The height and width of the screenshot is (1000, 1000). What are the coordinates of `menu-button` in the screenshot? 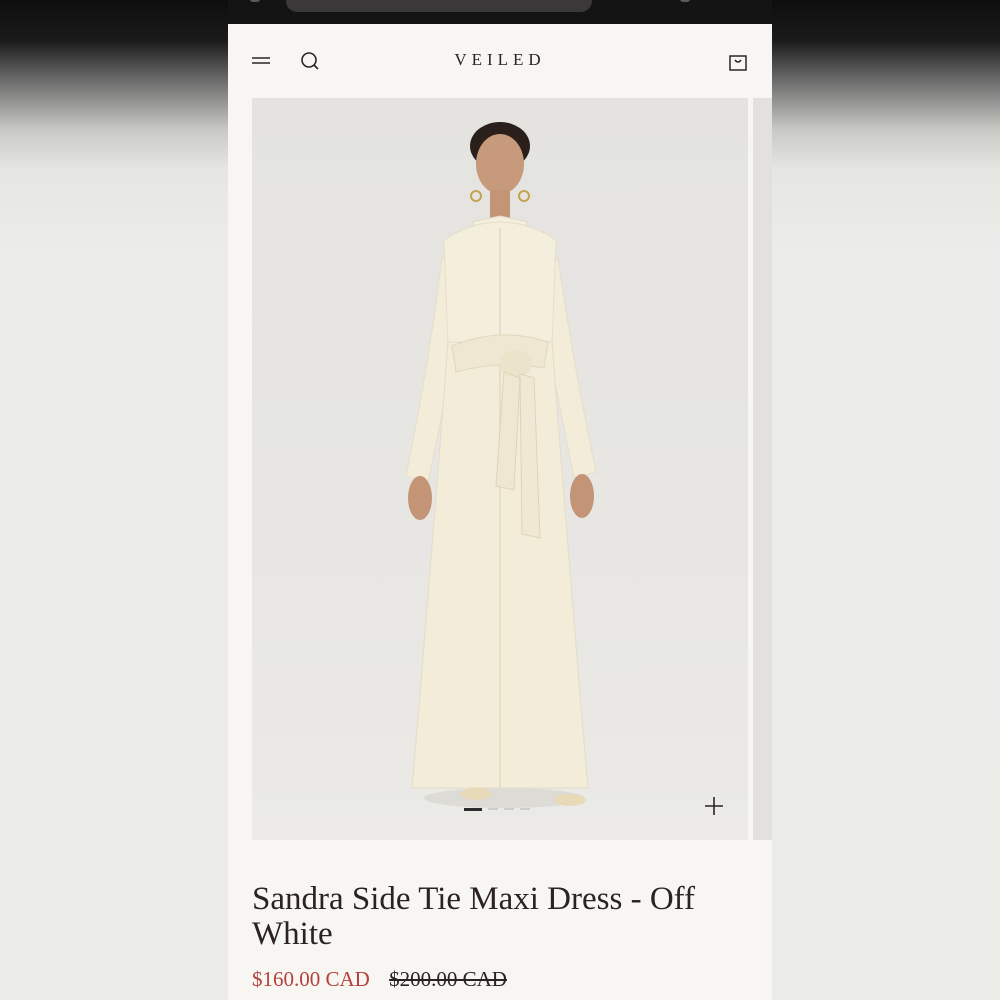 It's located at (262, 61).